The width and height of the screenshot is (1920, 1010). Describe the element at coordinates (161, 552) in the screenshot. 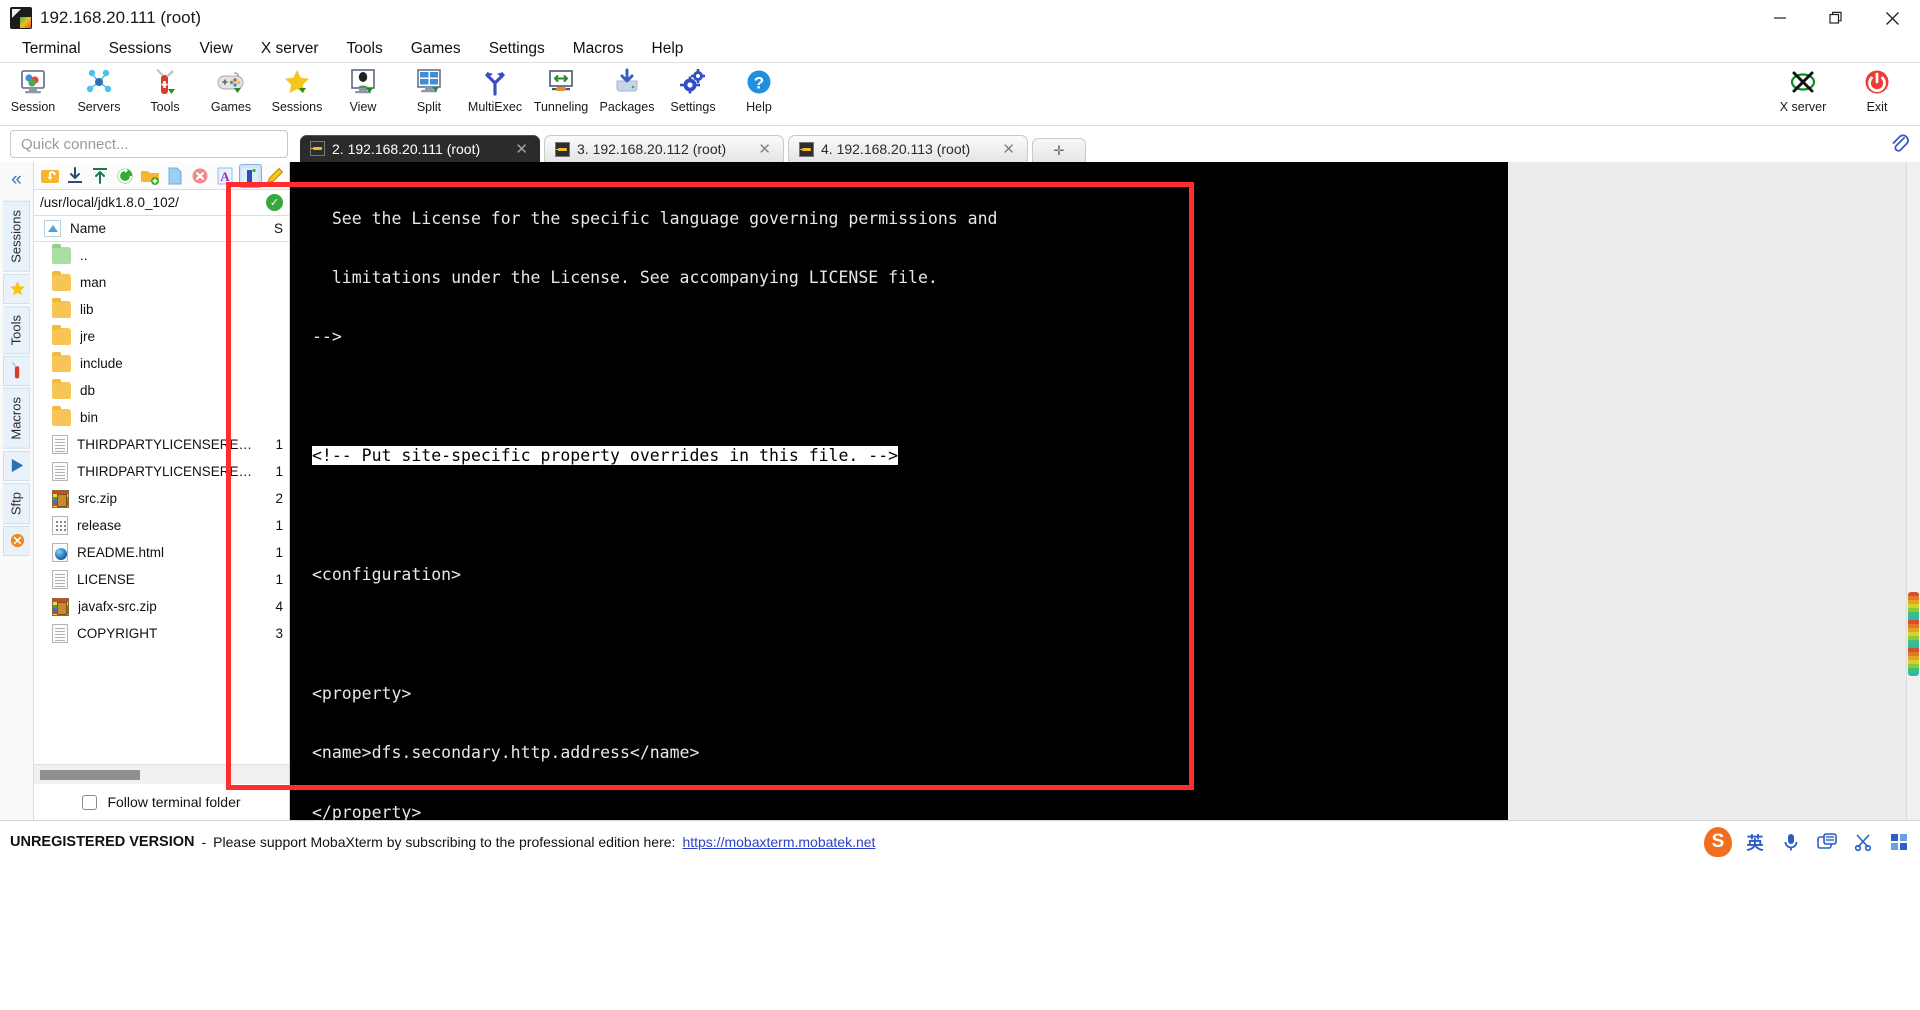

I see `list-item: README.html 1` at that location.